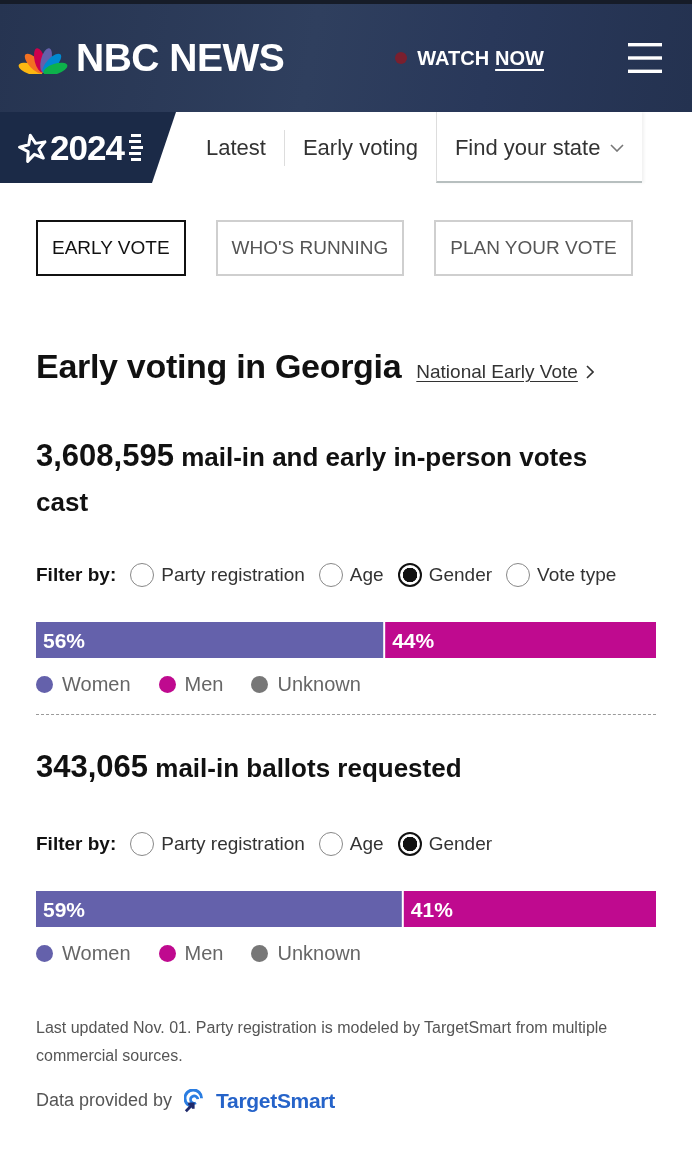 The width and height of the screenshot is (692, 1152). What do you see at coordinates (469, 58) in the screenshot?
I see `watch-now-link: WATCH NOW` at bounding box center [469, 58].